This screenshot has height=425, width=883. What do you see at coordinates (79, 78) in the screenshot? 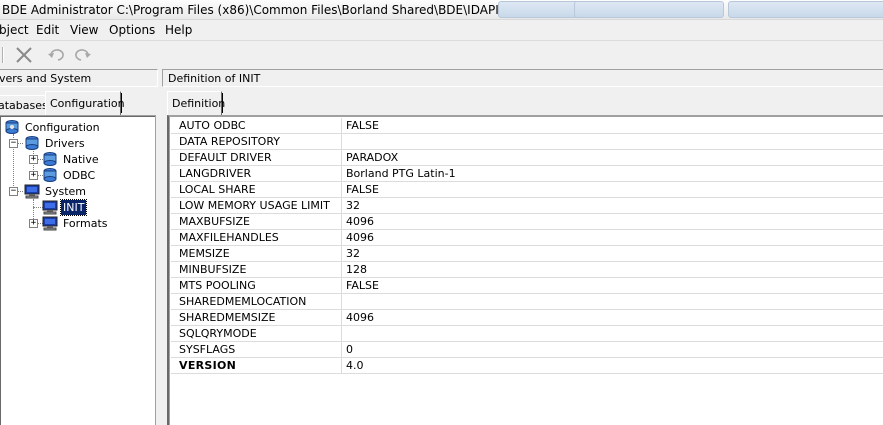
I see `left-pane-header: vers and System` at bounding box center [79, 78].